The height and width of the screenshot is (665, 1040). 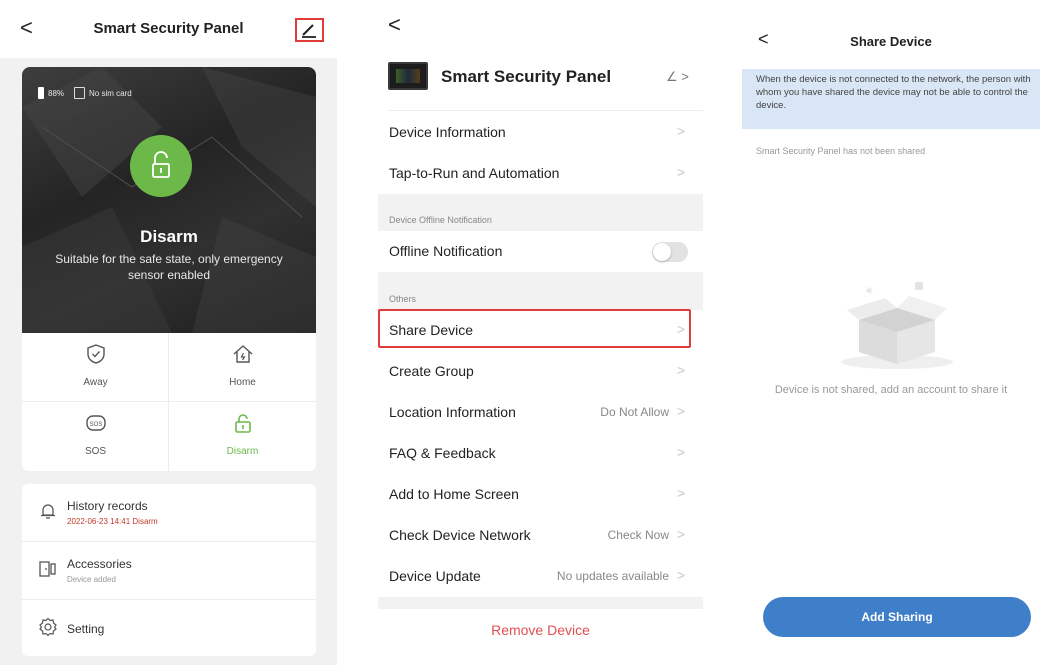 What do you see at coordinates (545, 110) in the screenshot?
I see `divider` at bounding box center [545, 110].